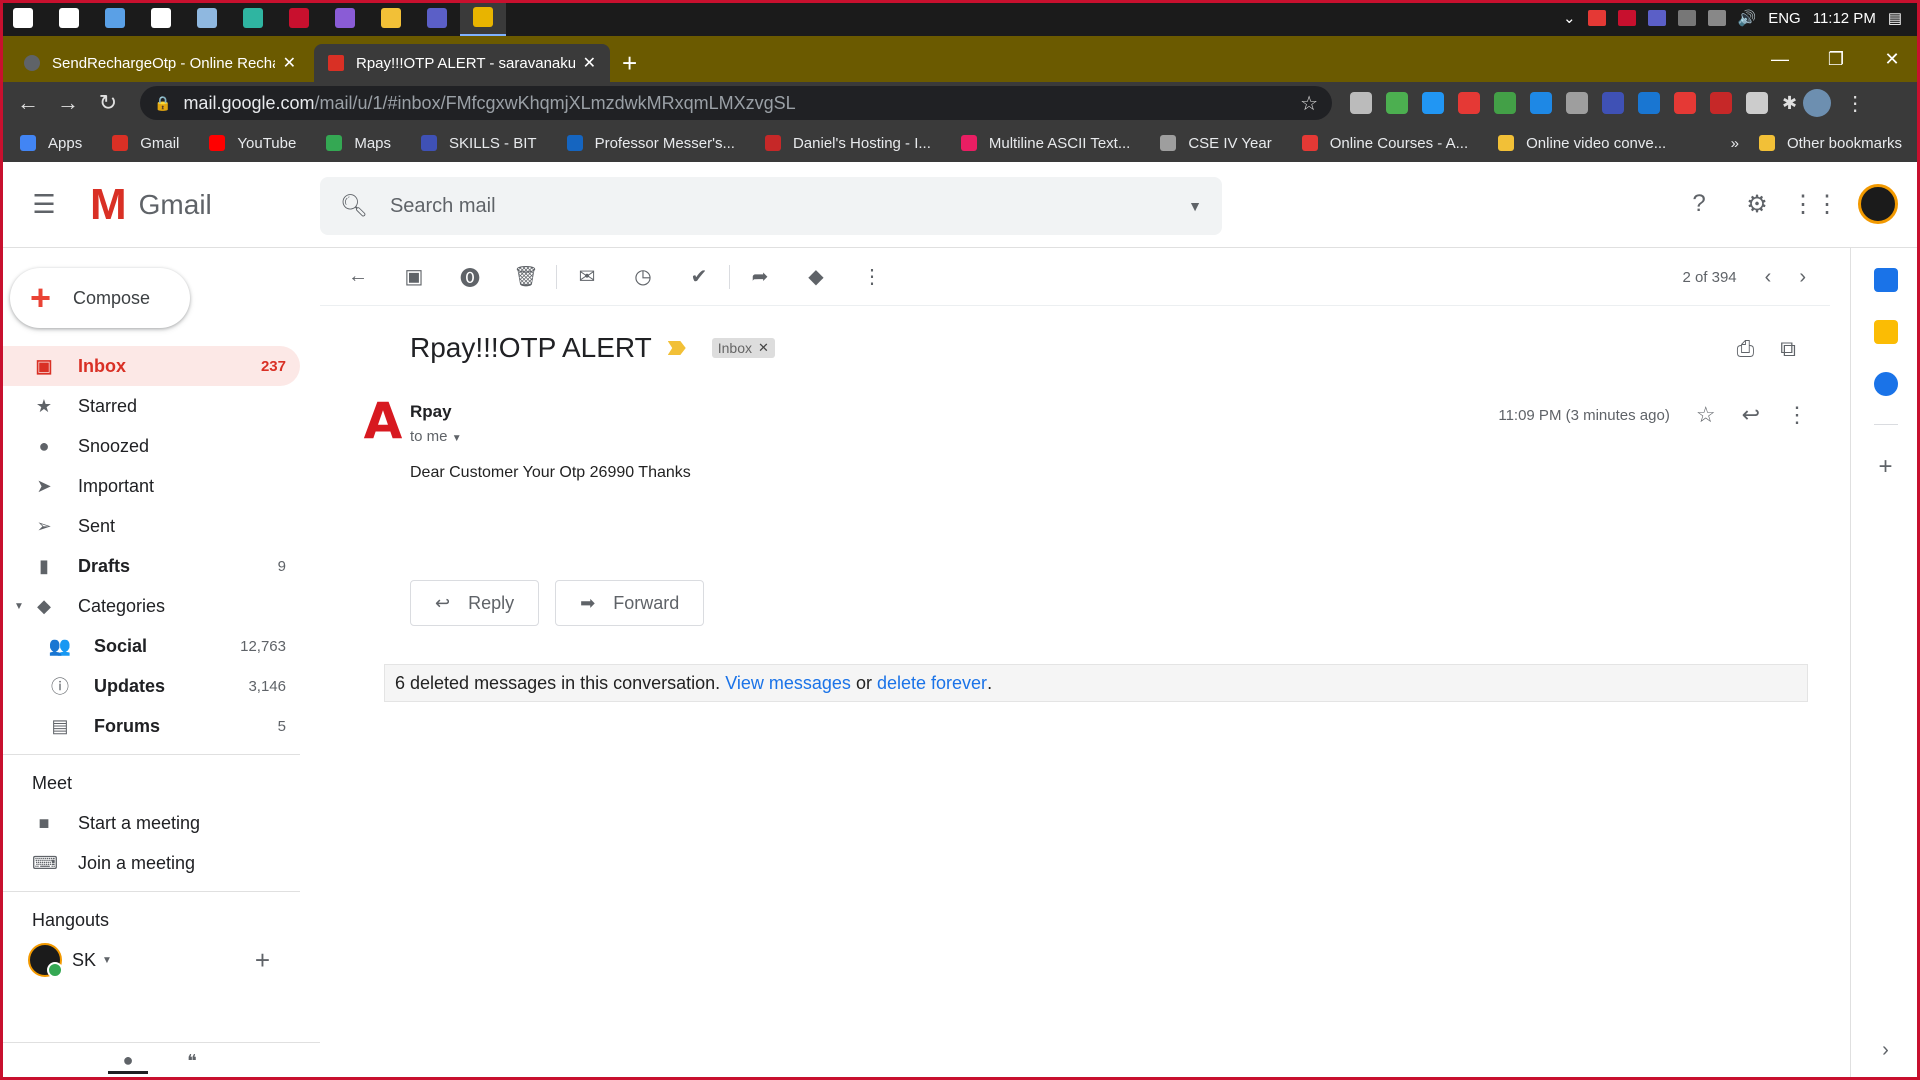 The image size is (1920, 1080). Describe the element at coordinates (872, 276) in the screenshot. I see `more-options-icon: ⋮` at that location.